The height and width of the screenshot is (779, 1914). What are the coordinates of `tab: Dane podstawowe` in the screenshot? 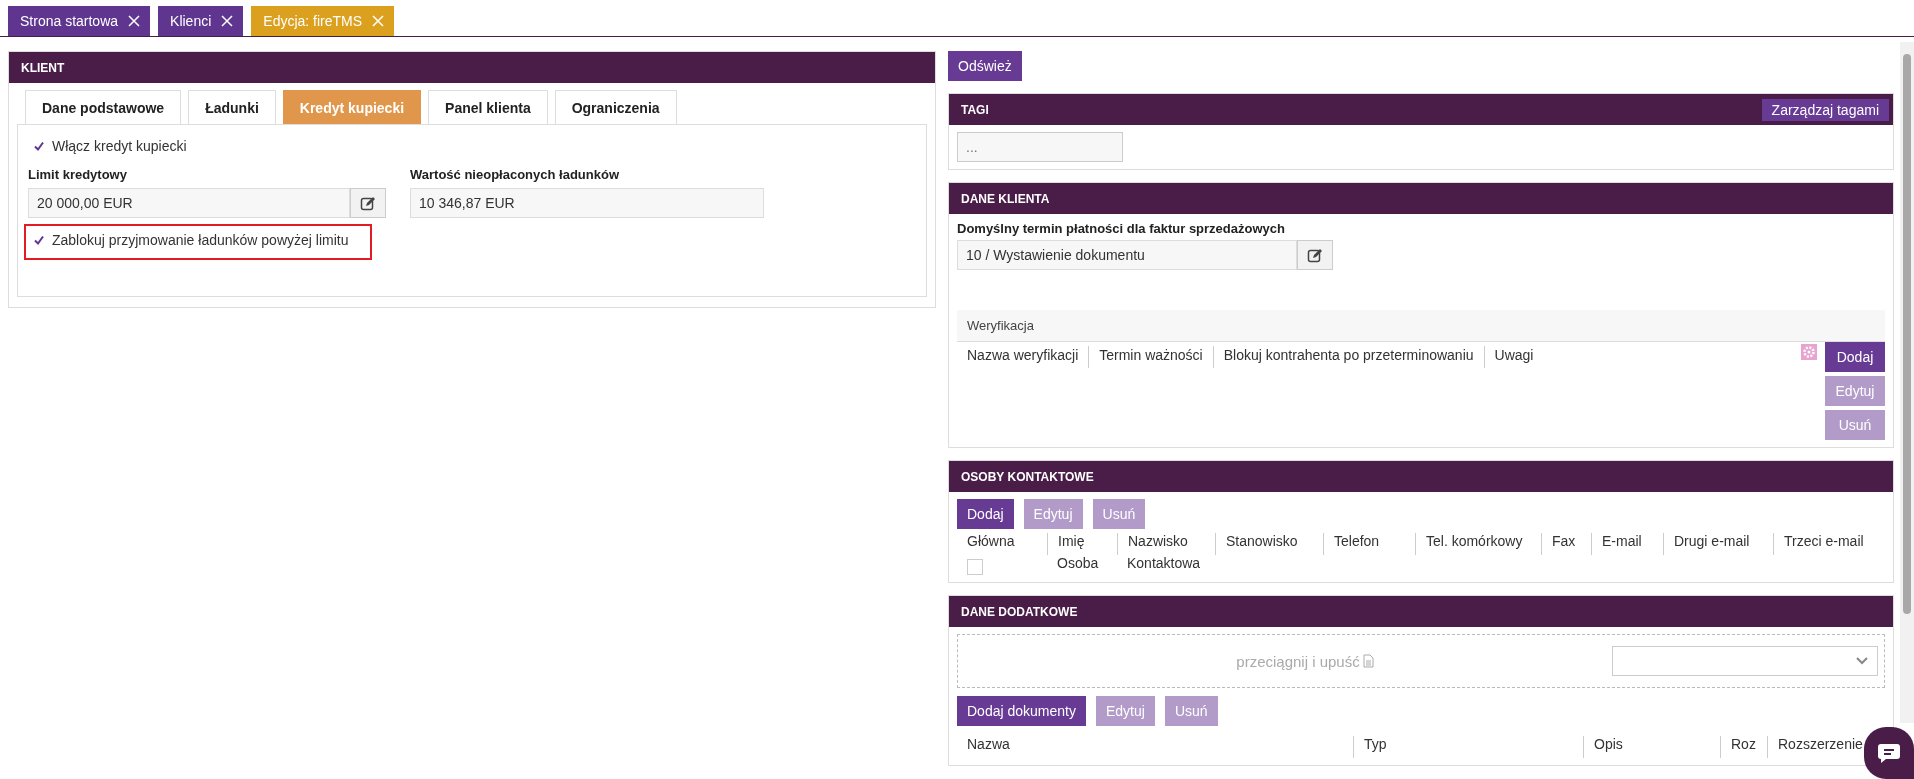 It's located at (103, 107).